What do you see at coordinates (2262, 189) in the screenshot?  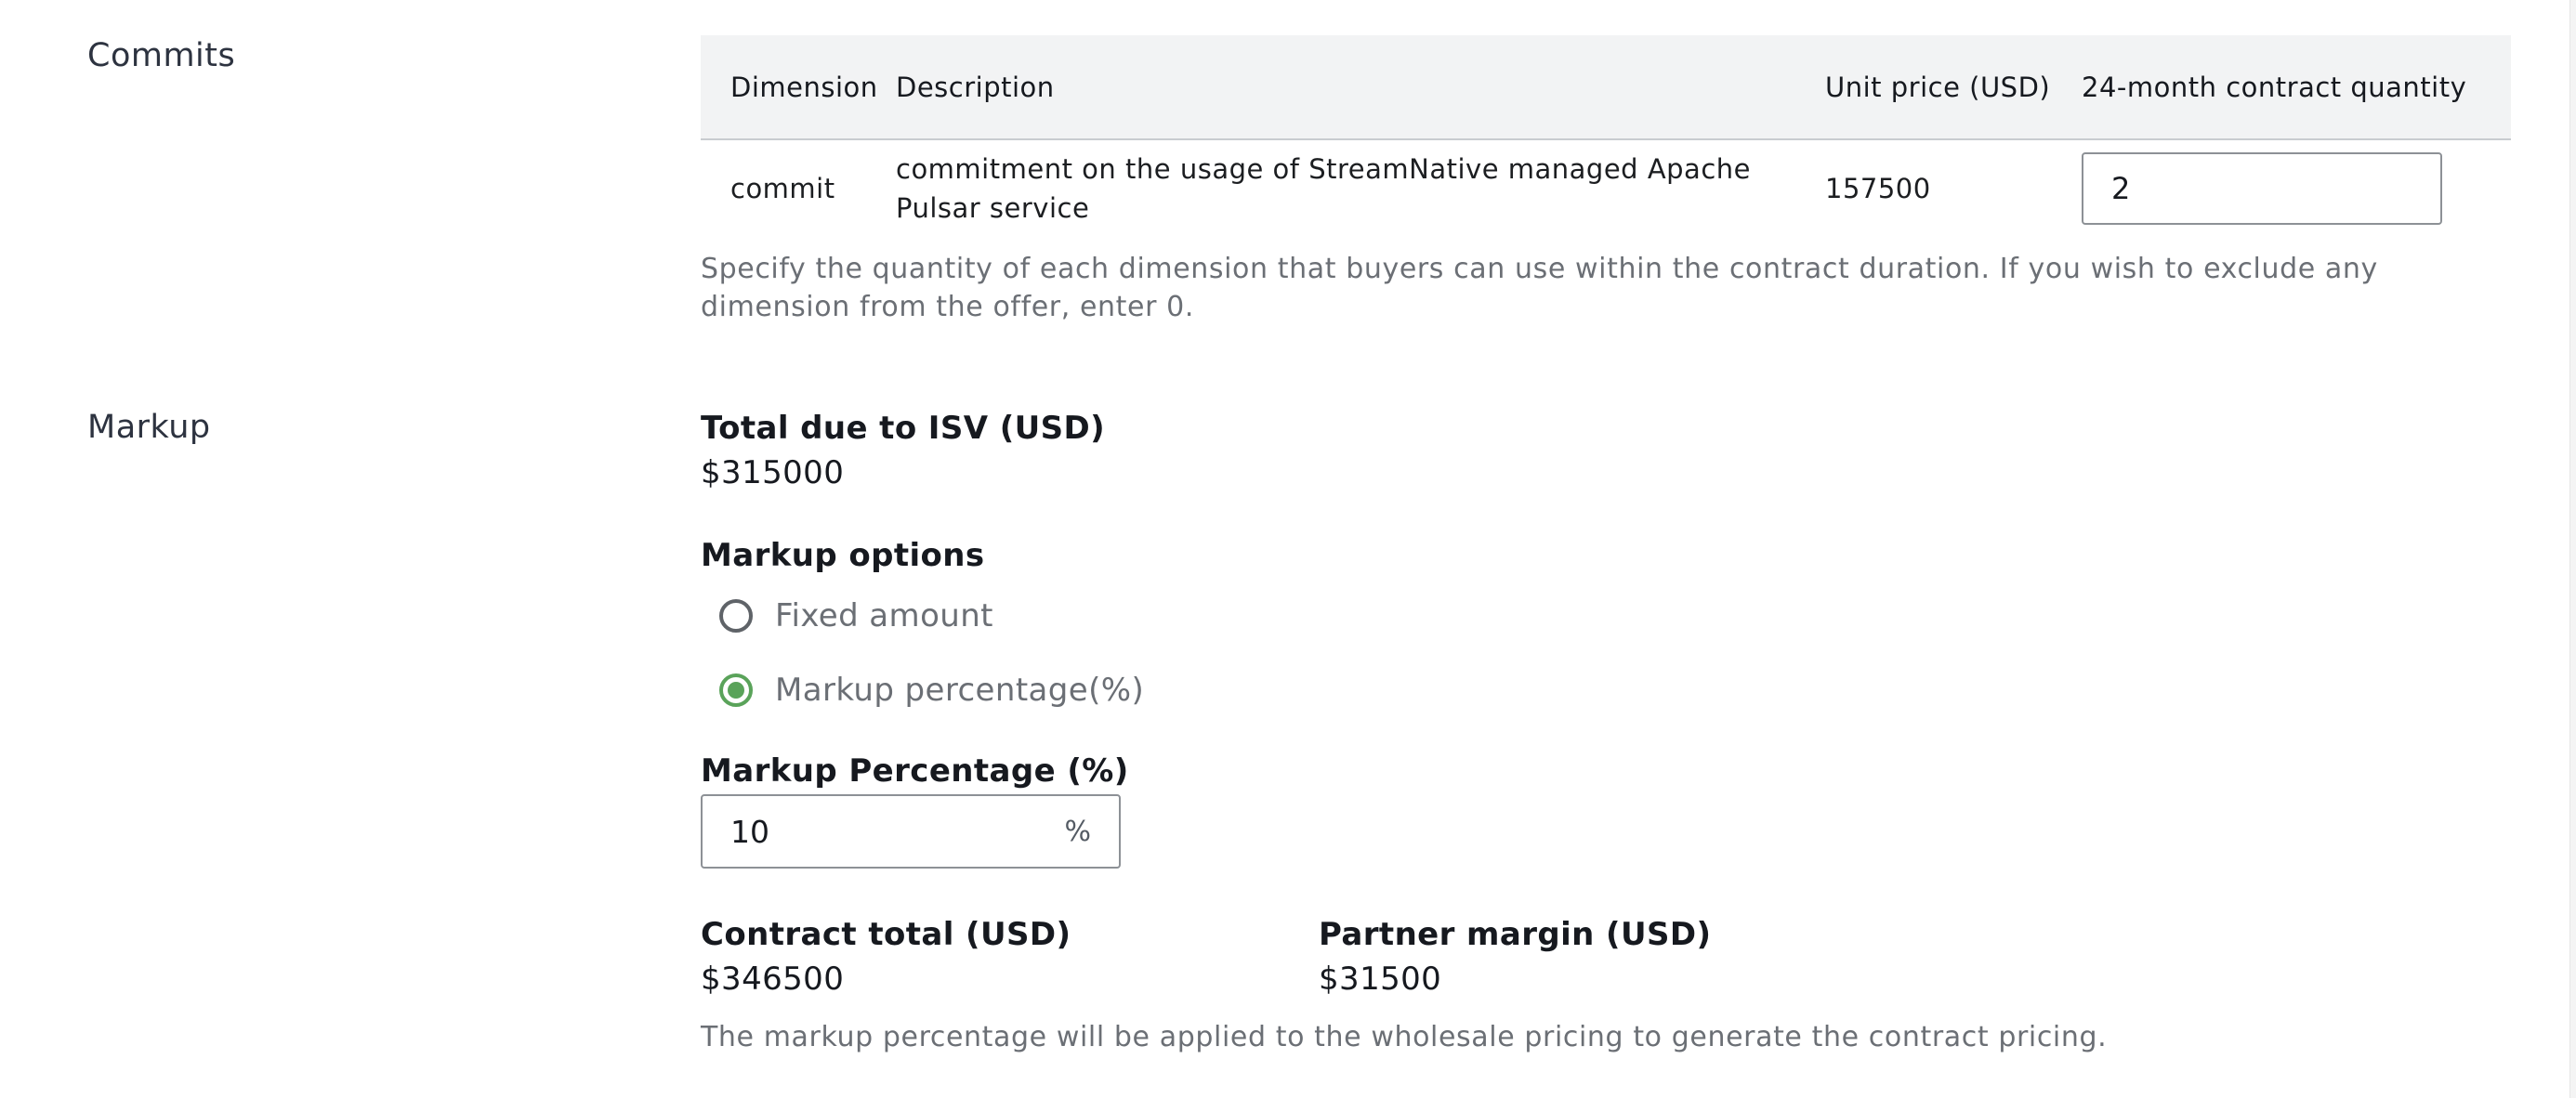 I see `quantity-input: 2` at bounding box center [2262, 189].